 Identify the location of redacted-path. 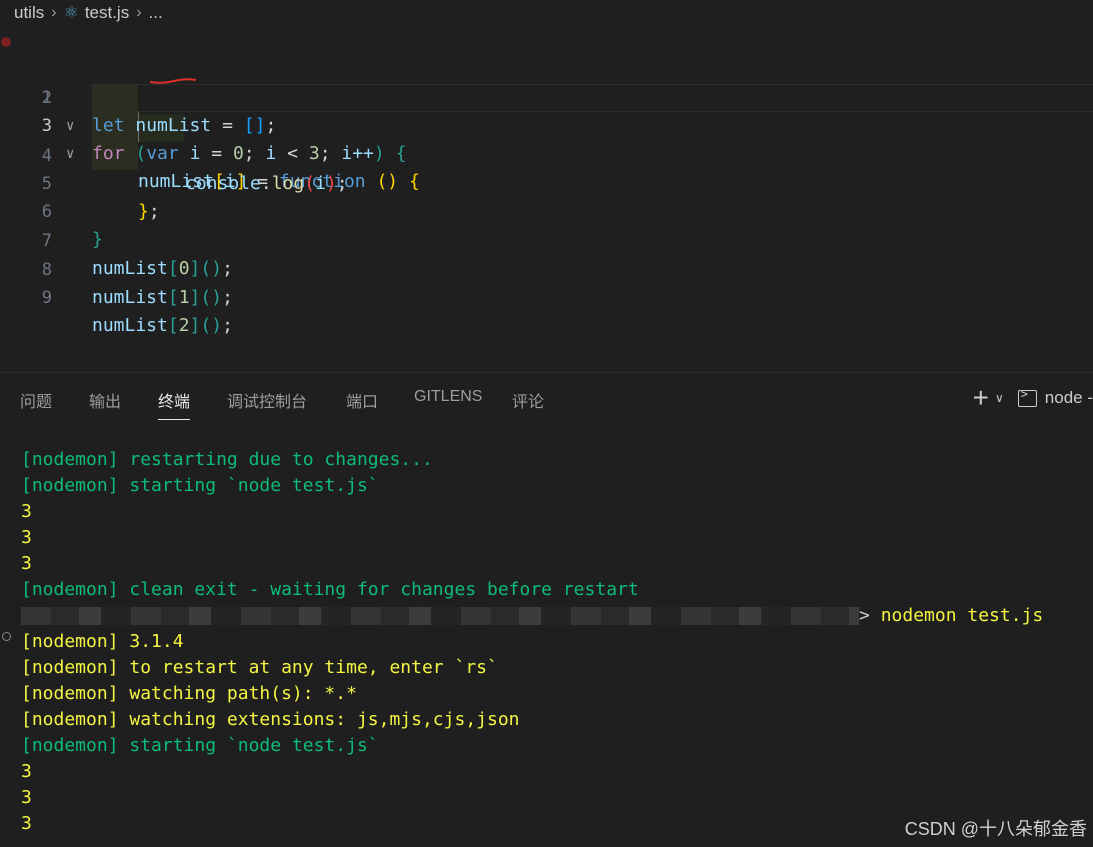
(440, 616).